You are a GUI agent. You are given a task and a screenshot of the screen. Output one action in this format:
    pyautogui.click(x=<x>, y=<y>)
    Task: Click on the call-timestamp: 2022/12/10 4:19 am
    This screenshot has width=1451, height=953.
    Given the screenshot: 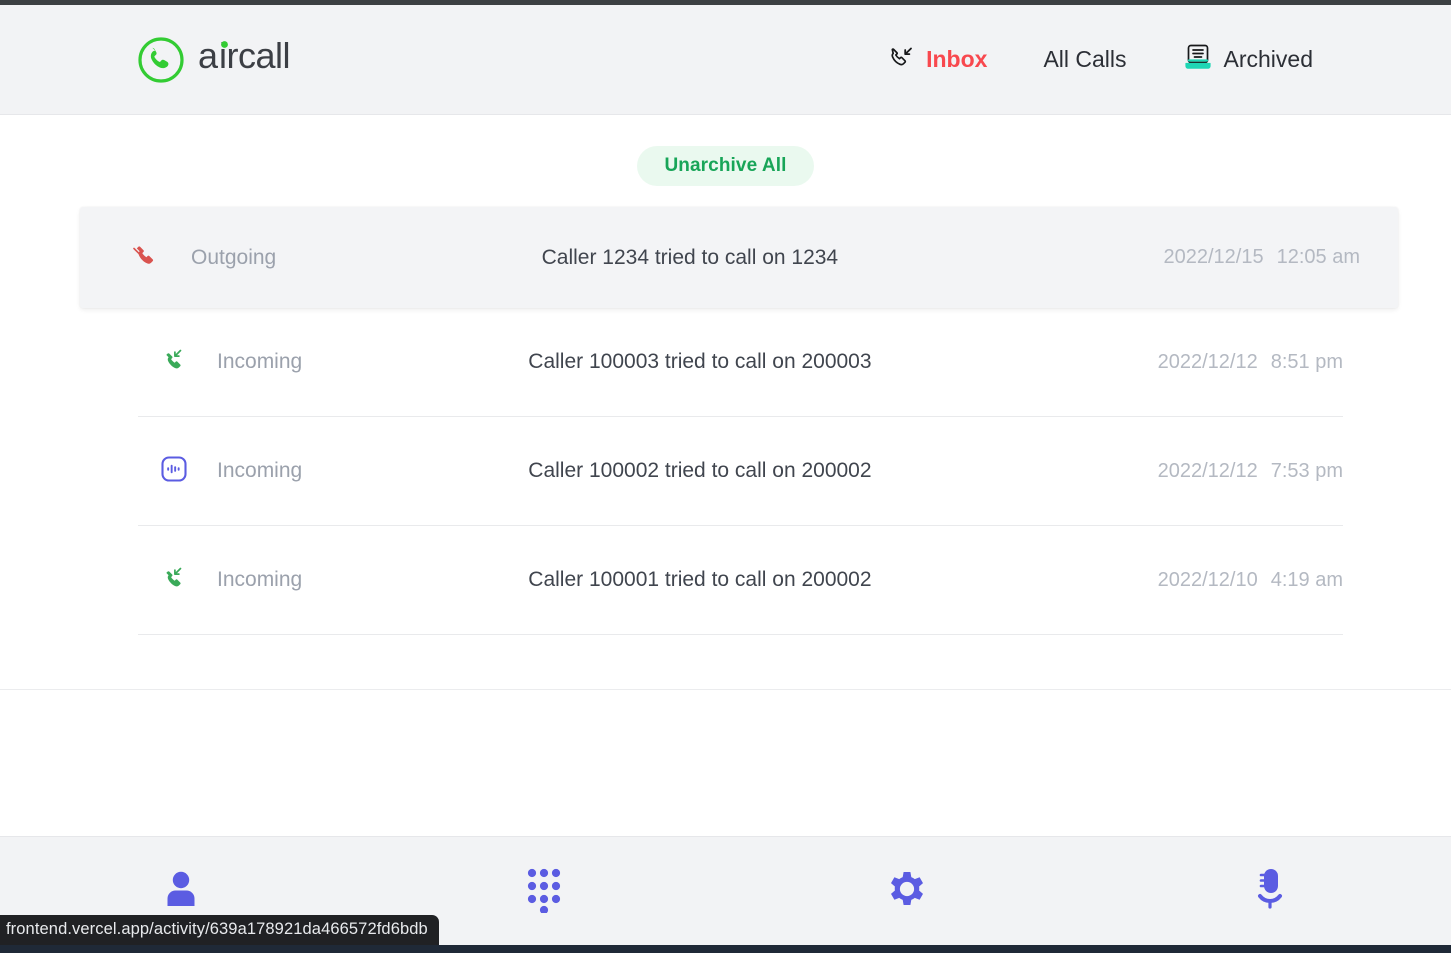 What is the action you would take?
    pyautogui.click(x=1250, y=580)
    